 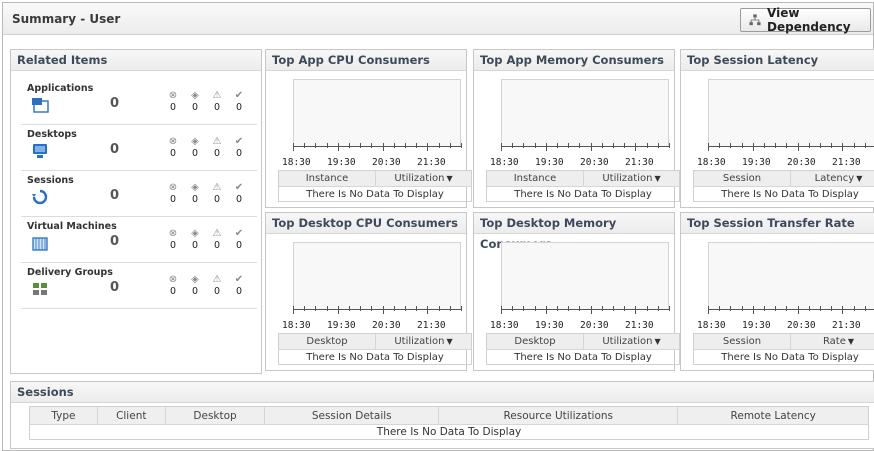 I want to click on axis-tick-labels: 18:30 19:30 20:30 21:30, so click(x=585, y=163).